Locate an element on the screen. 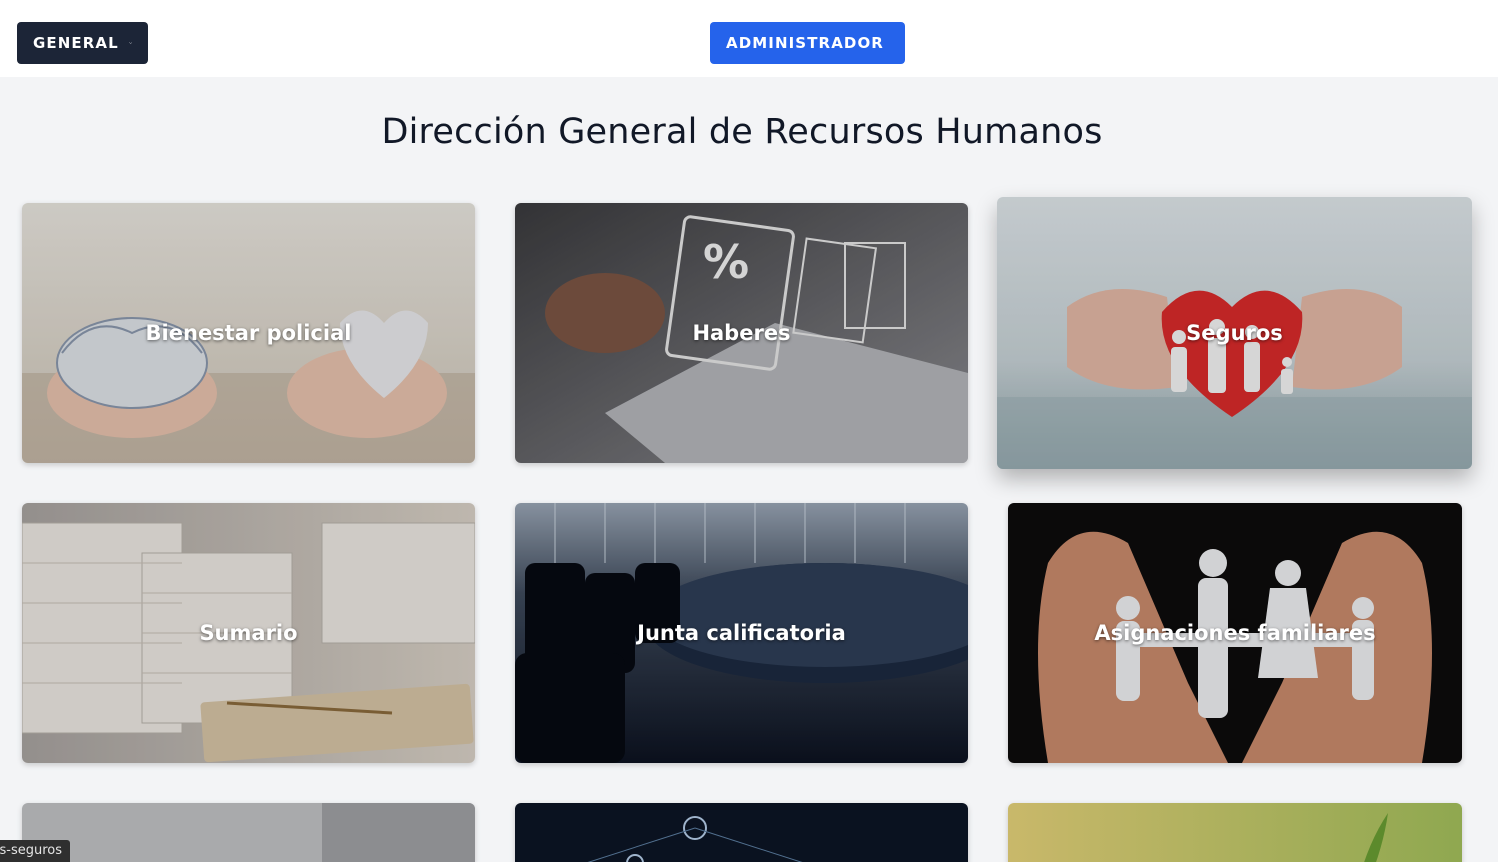 This screenshot has width=1498, height=862. card-label: Sumario is located at coordinates (248, 633).